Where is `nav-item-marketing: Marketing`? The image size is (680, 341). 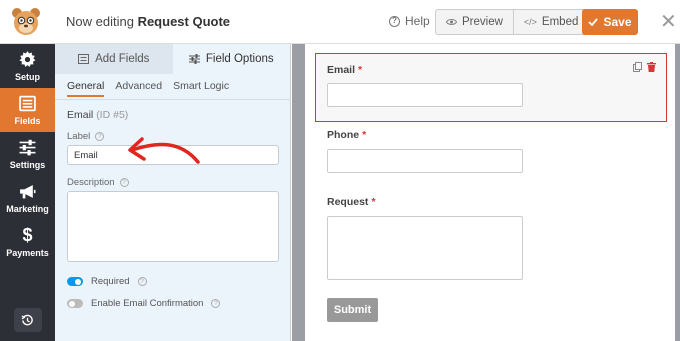 nav-item-marketing: Marketing is located at coordinates (27, 198).